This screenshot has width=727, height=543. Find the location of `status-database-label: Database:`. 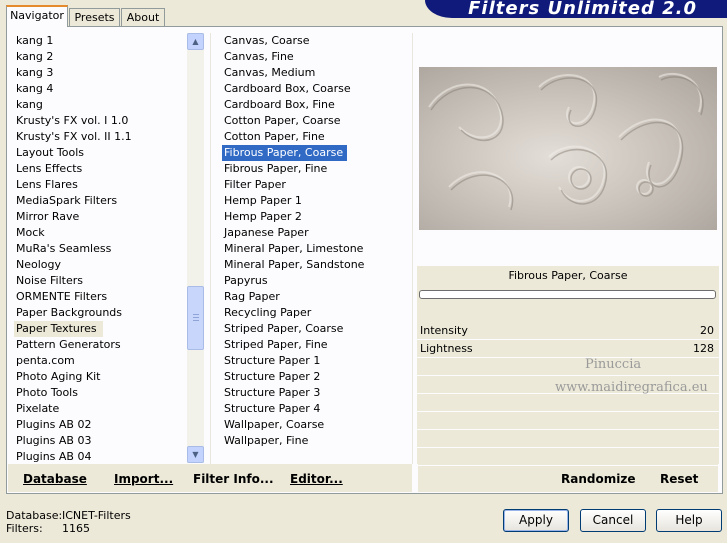

status-database-label: Database: is located at coordinates (34, 515).